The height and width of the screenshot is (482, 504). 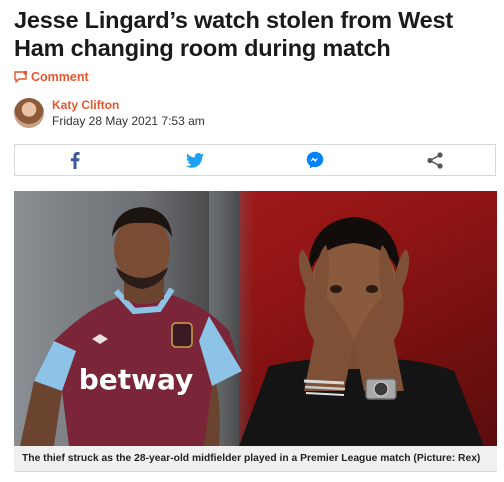 I want to click on author-avatar, so click(x=29, y=113).